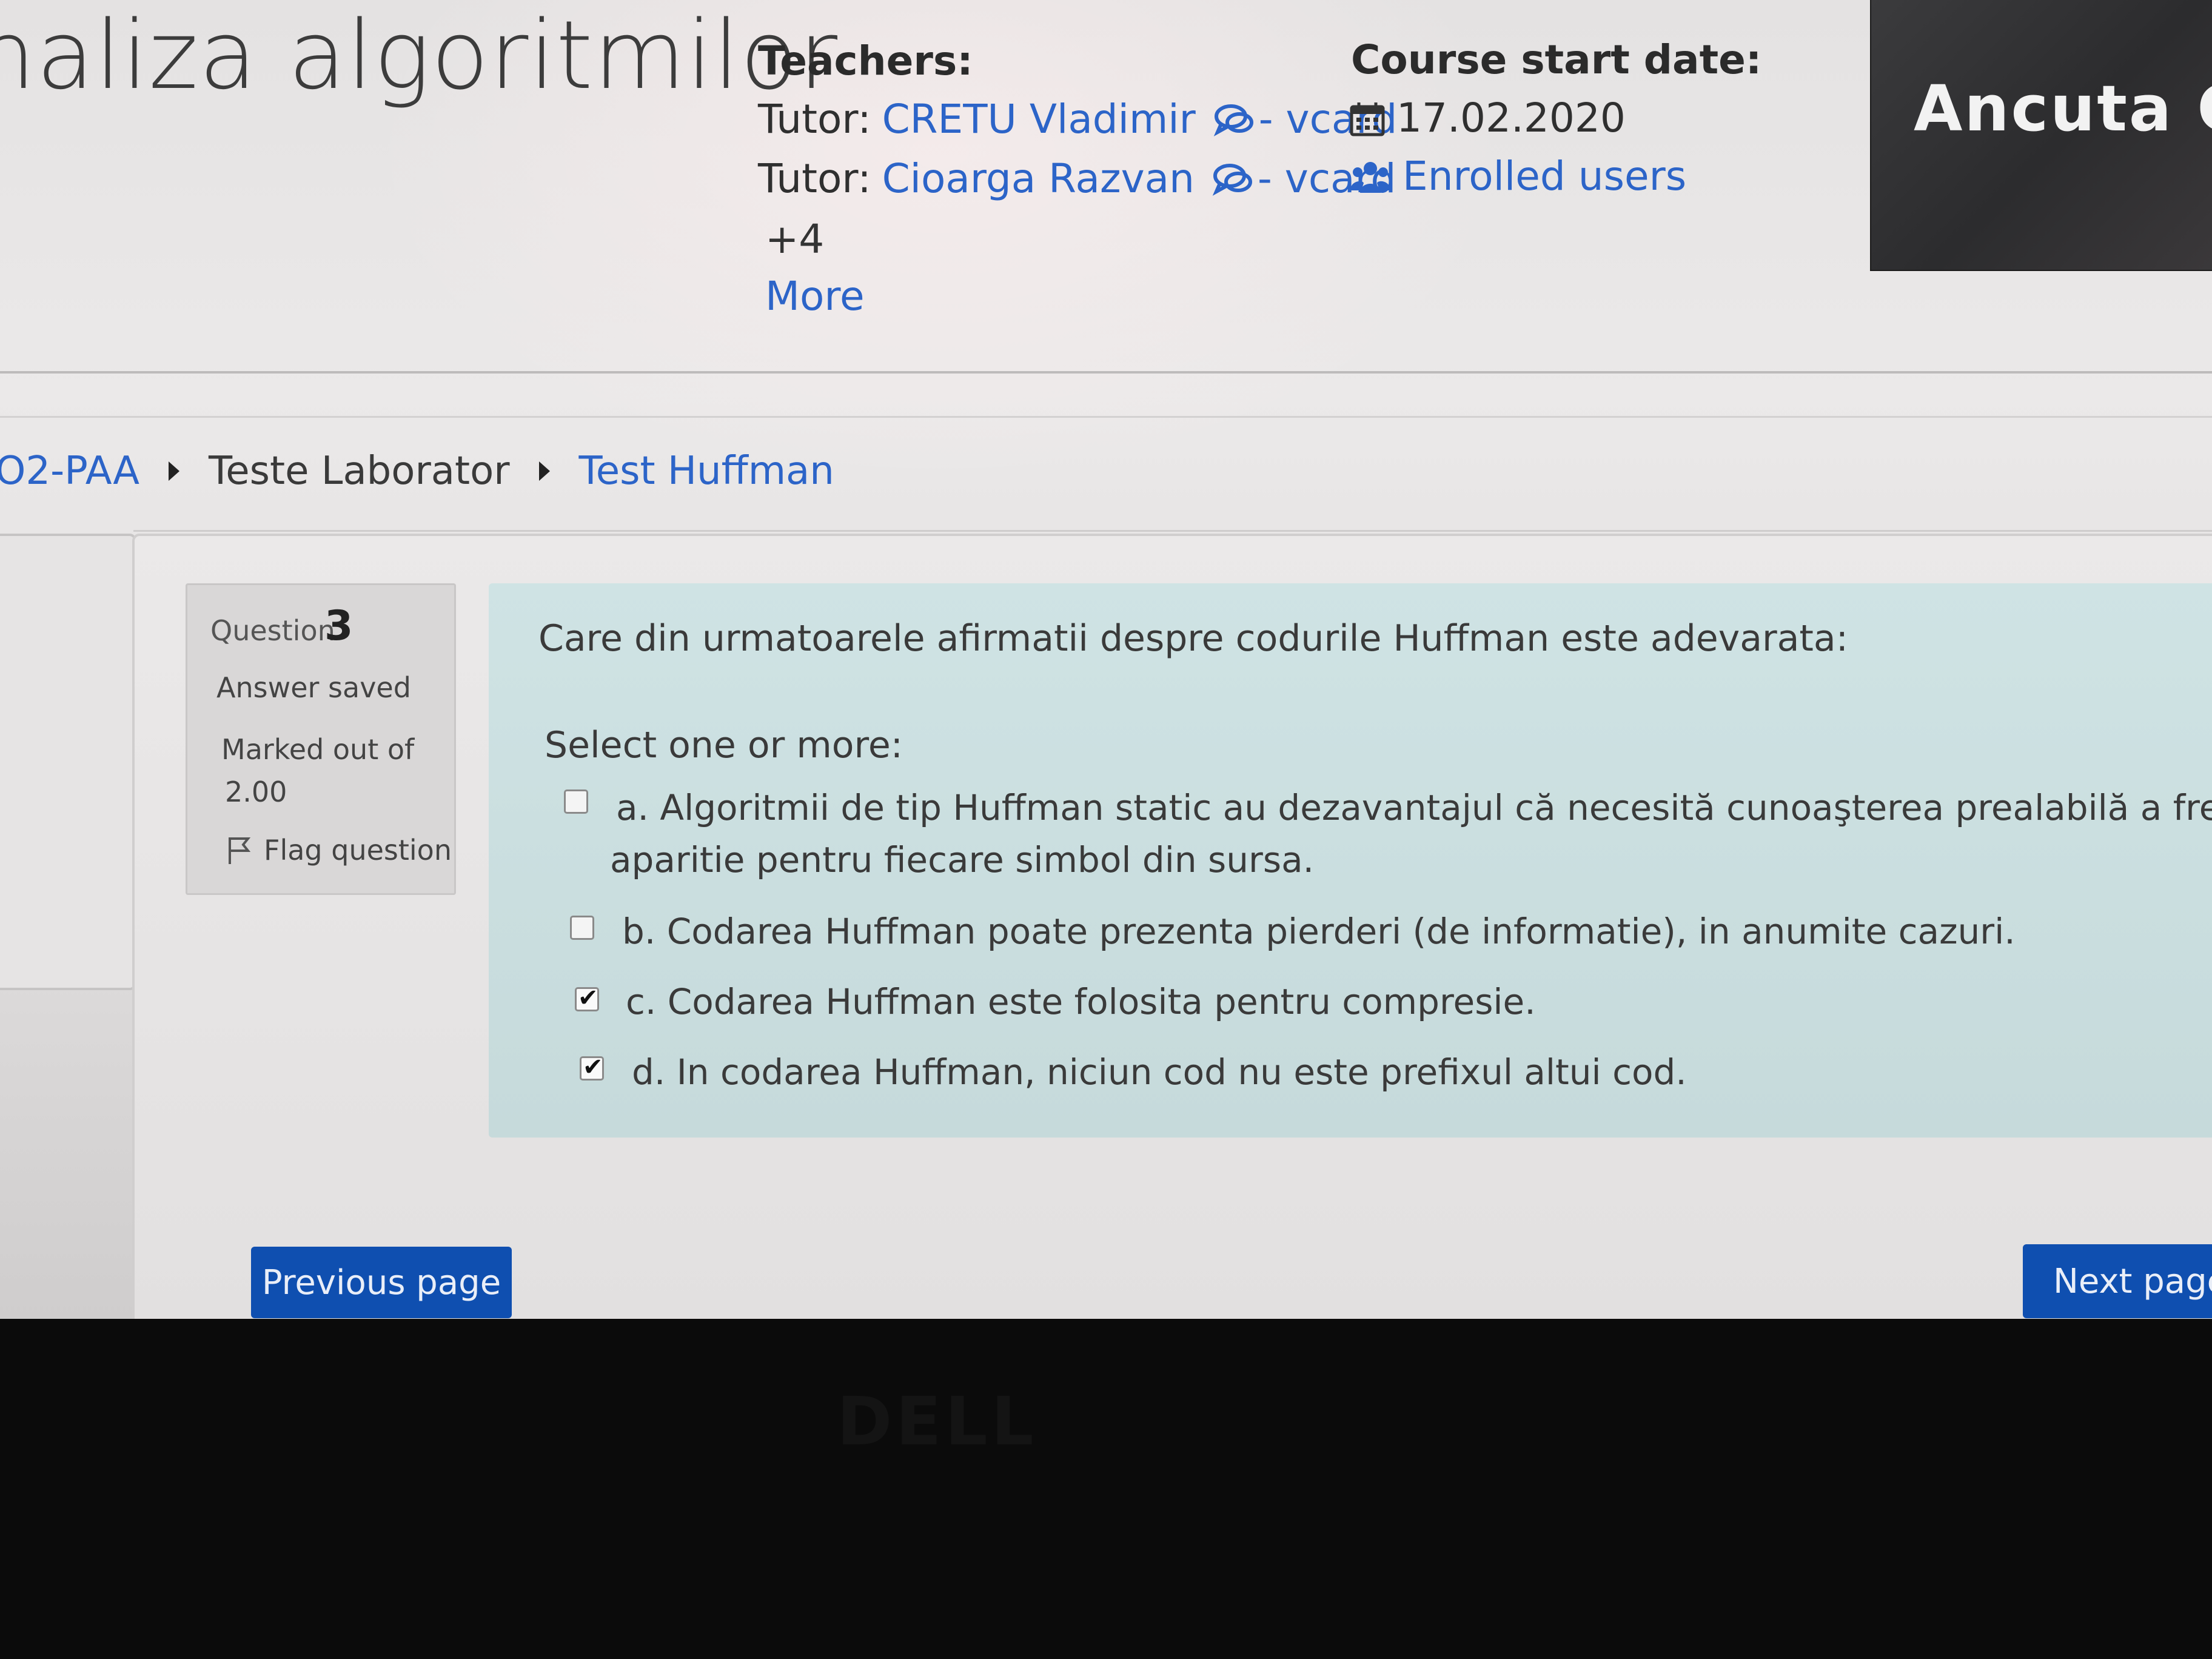 Image resolution: width=2212 pixels, height=1659 pixels. What do you see at coordinates (1038, 178) in the screenshot?
I see `tutor-name-link: Cioarga Razvan` at bounding box center [1038, 178].